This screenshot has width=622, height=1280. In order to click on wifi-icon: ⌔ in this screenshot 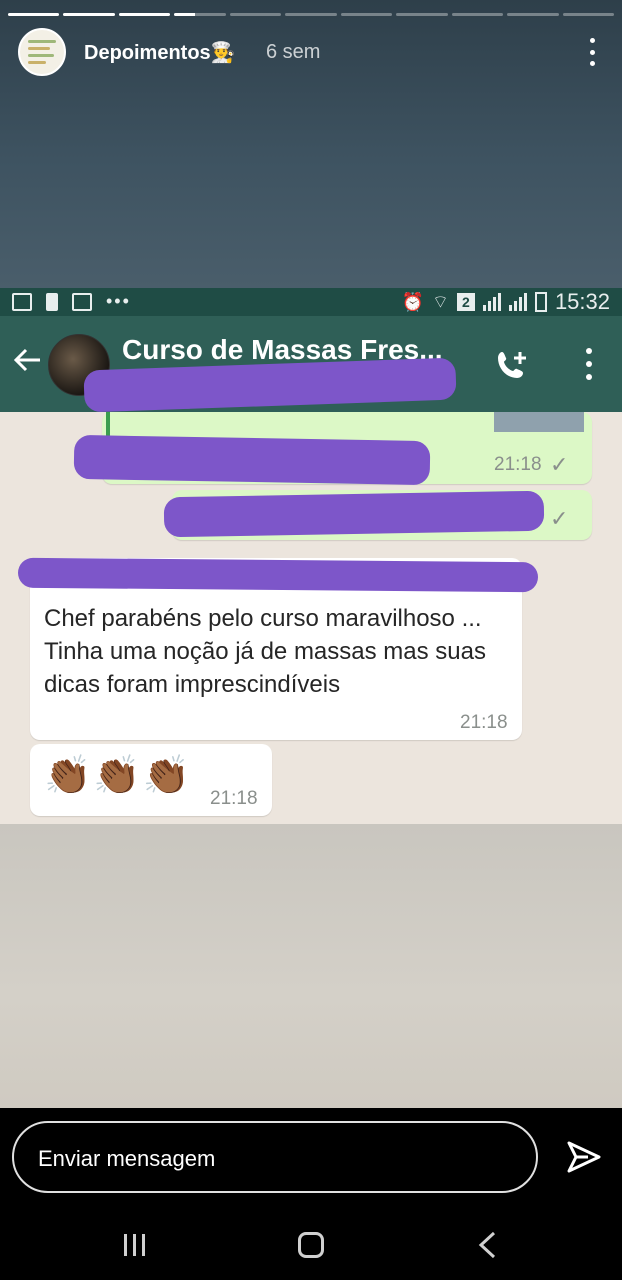, I will do `click(440, 301)`.